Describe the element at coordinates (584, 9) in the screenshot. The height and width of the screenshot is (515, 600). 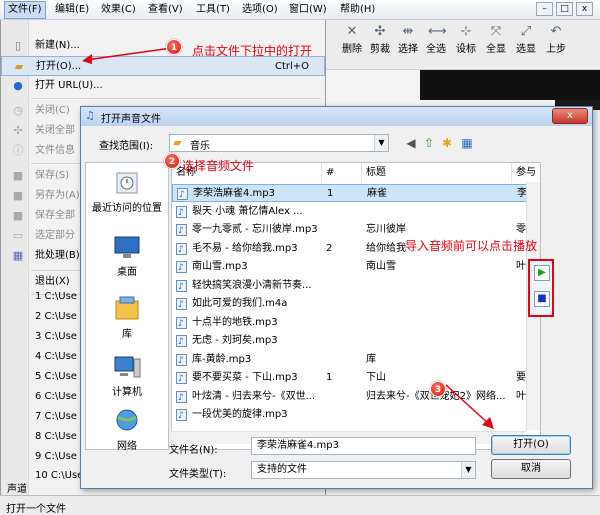
I see `close-button: x` at that location.